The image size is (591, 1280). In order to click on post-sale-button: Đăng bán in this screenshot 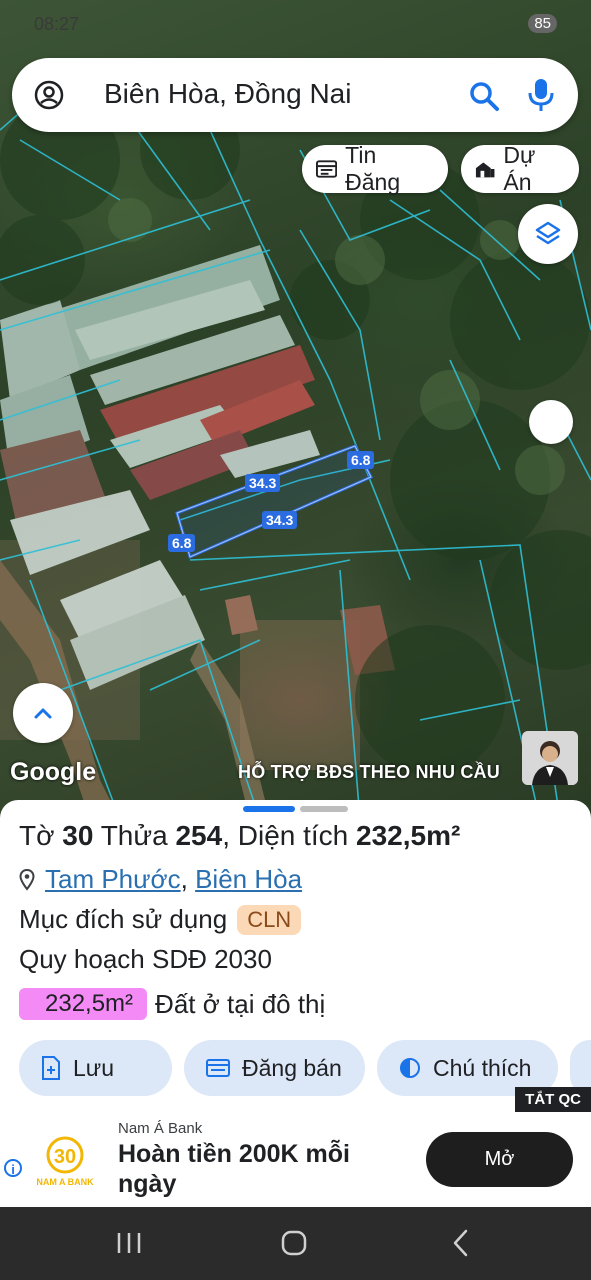, I will do `click(274, 1068)`.